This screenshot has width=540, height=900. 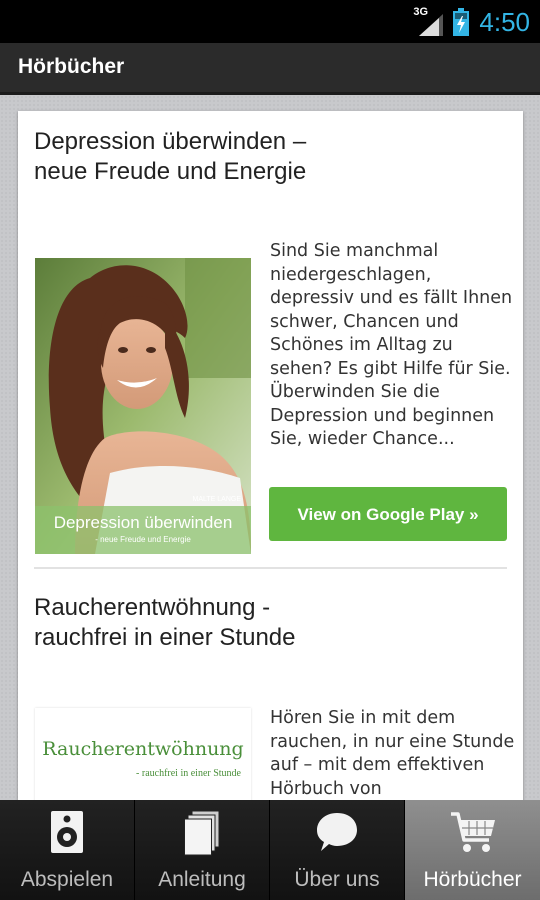 What do you see at coordinates (143, 539) in the screenshot?
I see `cover-subtitle: - neue Freude und Energie` at bounding box center [143, 539].